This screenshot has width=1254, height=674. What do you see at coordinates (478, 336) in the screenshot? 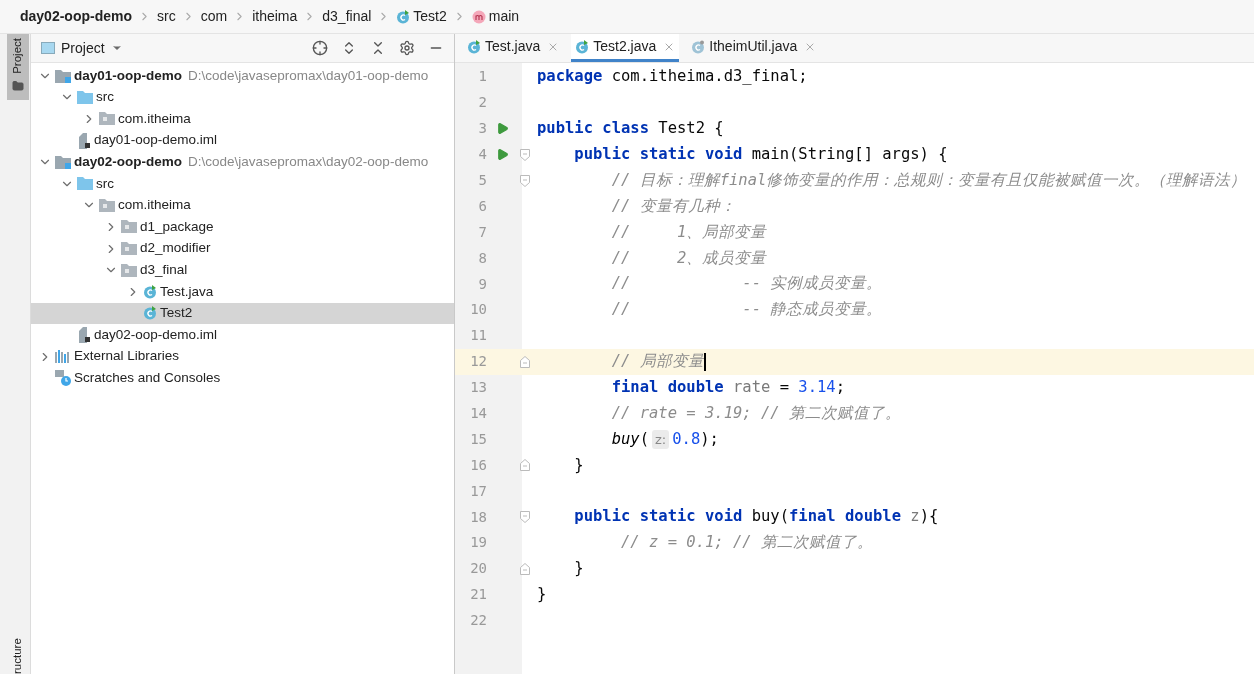
I see `line-number: 11` at bounding box center [478, 336].